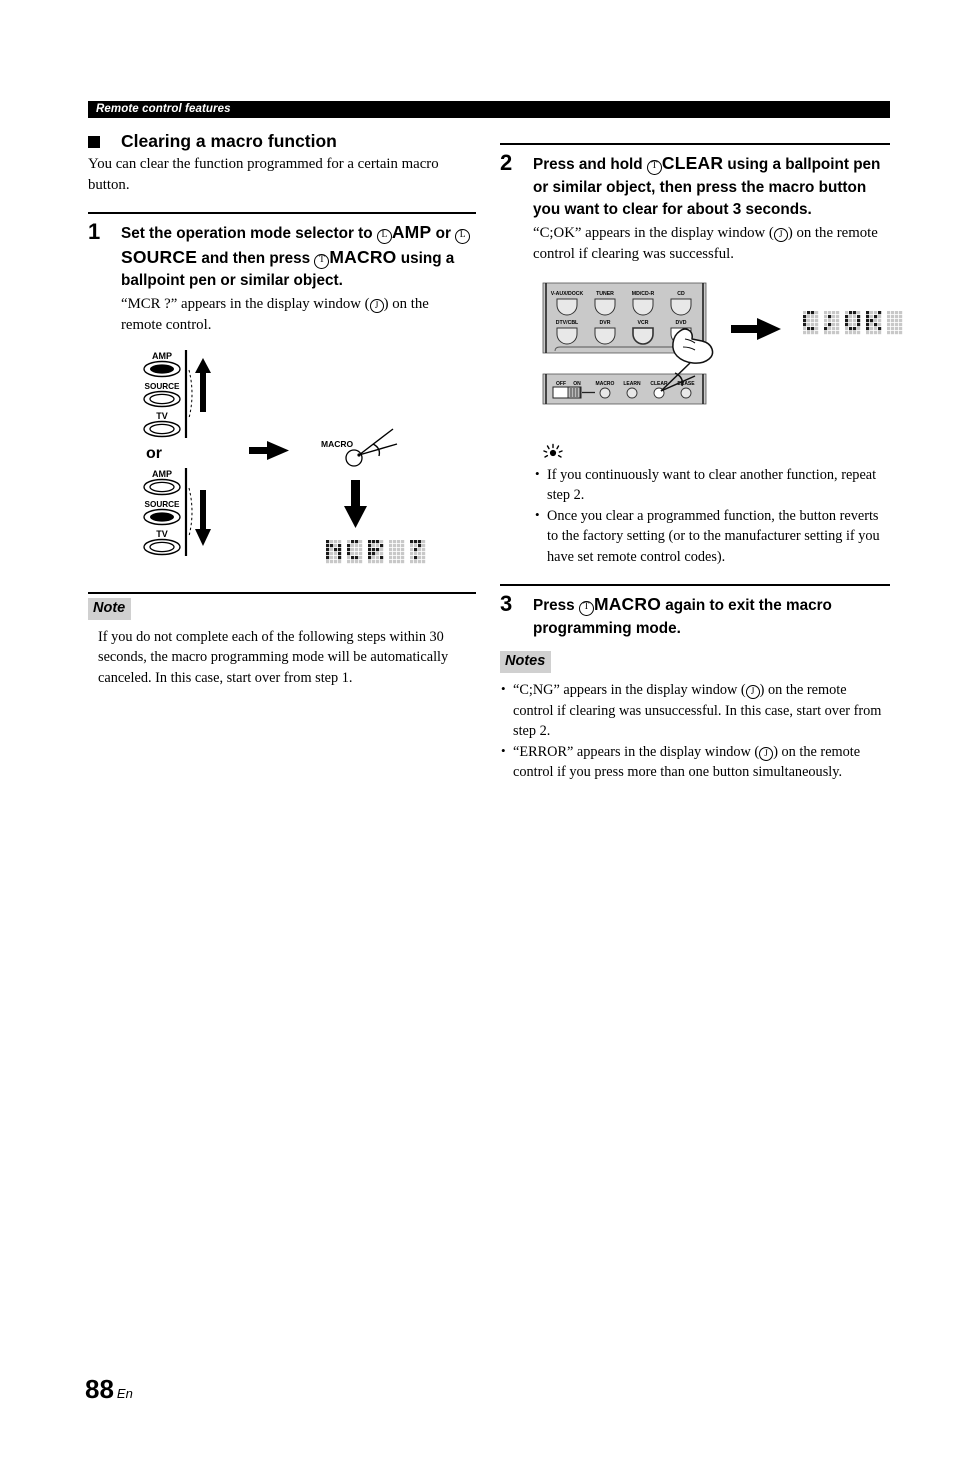 This screenshot has height=1465, width=954. Describe the element at coordinates (229, 141) in the screenshot. I see `section-heading-text: Clearing a macro function` at that location.